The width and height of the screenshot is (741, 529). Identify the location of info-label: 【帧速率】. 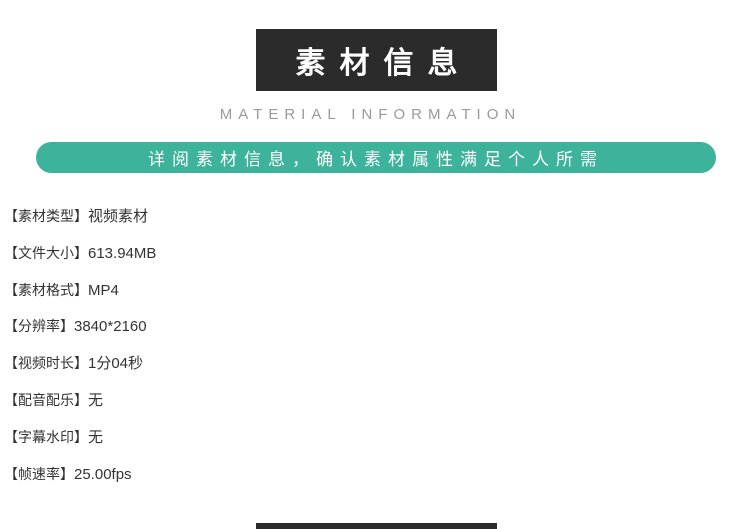
(39, 474).